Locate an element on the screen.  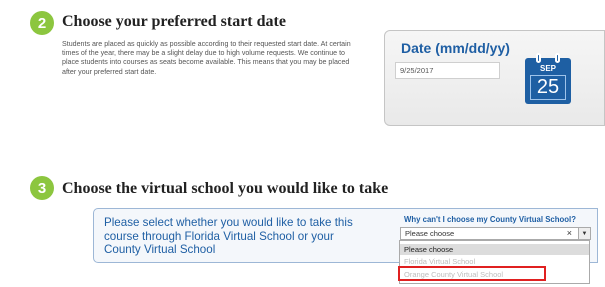
calendar-day-box: 25 is located at coordinates (548, 87).